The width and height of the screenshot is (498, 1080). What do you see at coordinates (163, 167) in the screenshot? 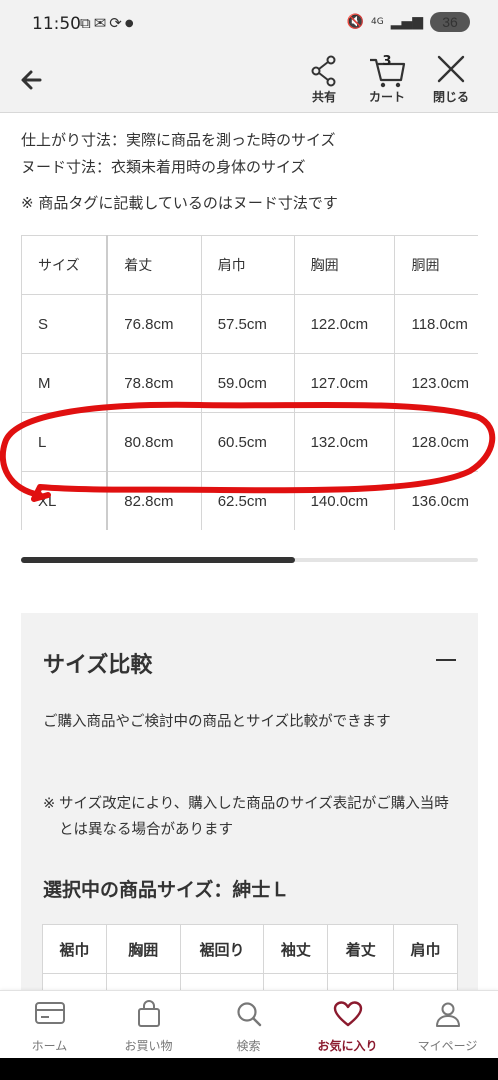
I see `nude-size-note: ヌード寸法：衣類未着用時の身体のサイズ` at bounding box center [163, 167].